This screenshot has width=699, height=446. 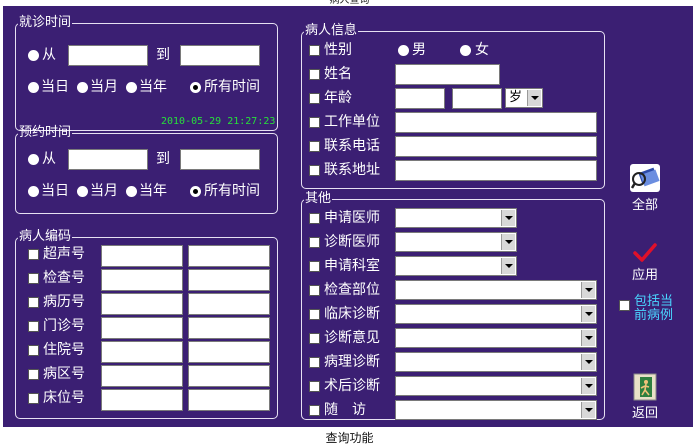 I want to click on follow-up-checkbox, so click(x=314, y=410).